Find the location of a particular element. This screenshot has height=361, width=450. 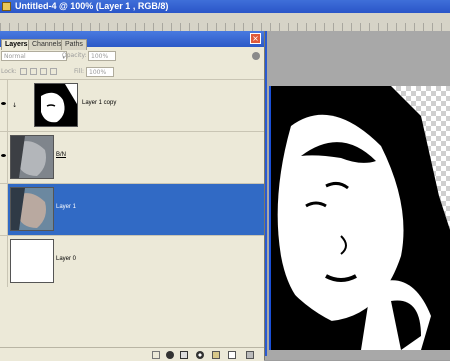

mask-icon is located at coordinates (184, 355).